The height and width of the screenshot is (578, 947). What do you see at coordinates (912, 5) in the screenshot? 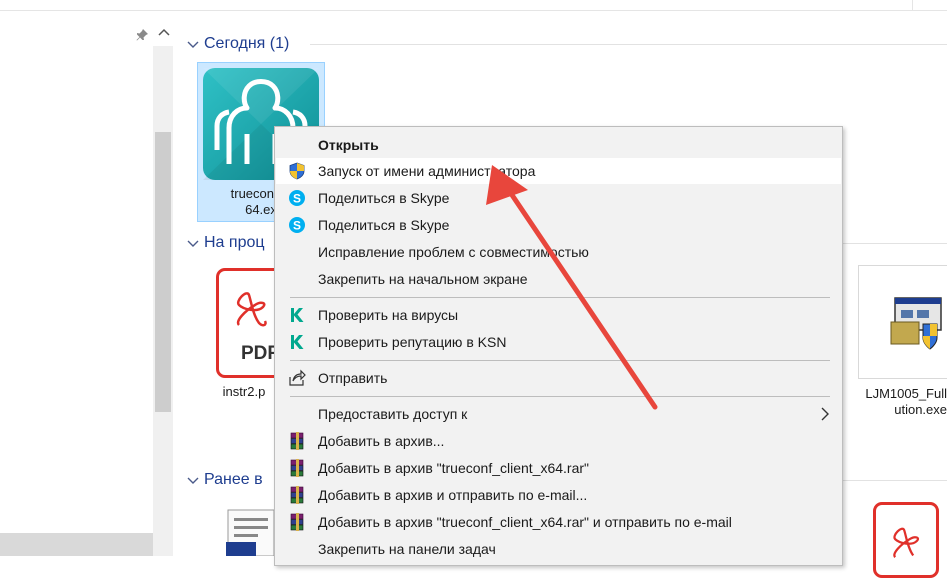
I see `column-divider` at bounding box center [912, 5].